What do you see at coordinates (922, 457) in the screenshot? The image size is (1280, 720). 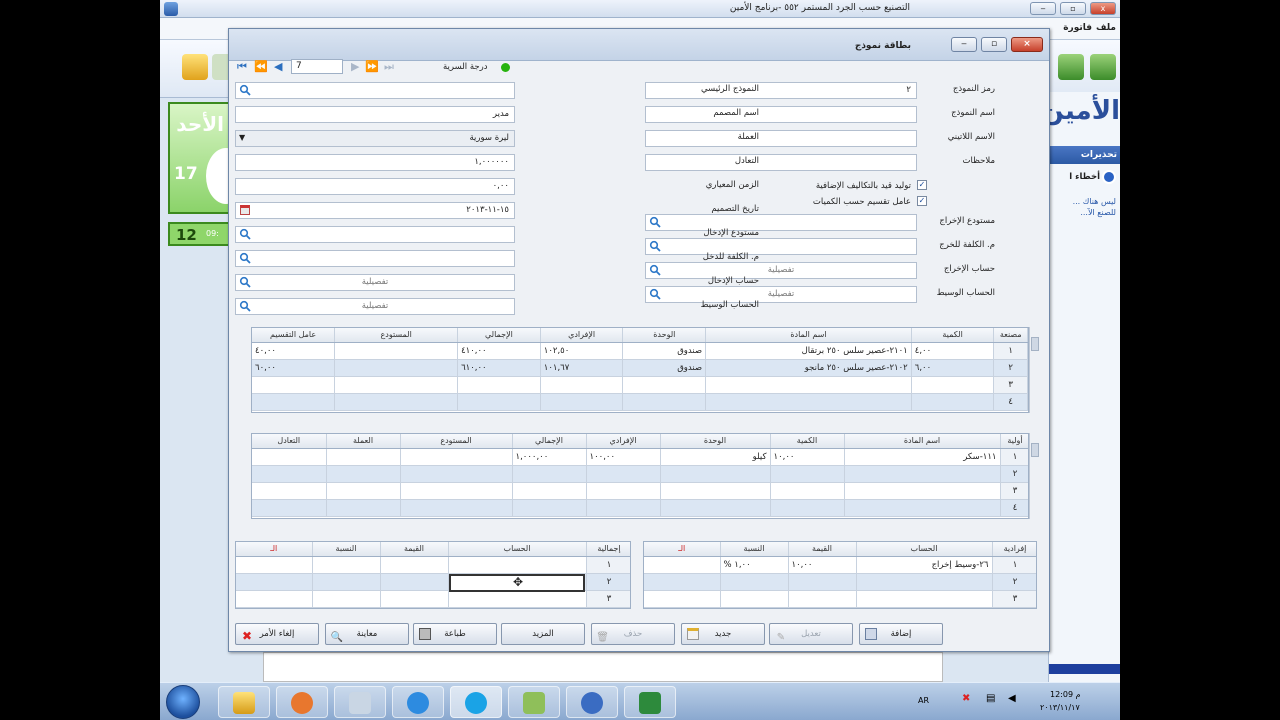 I see `grid-cell: ١١١-سكر` at bounding box center [922, 457].